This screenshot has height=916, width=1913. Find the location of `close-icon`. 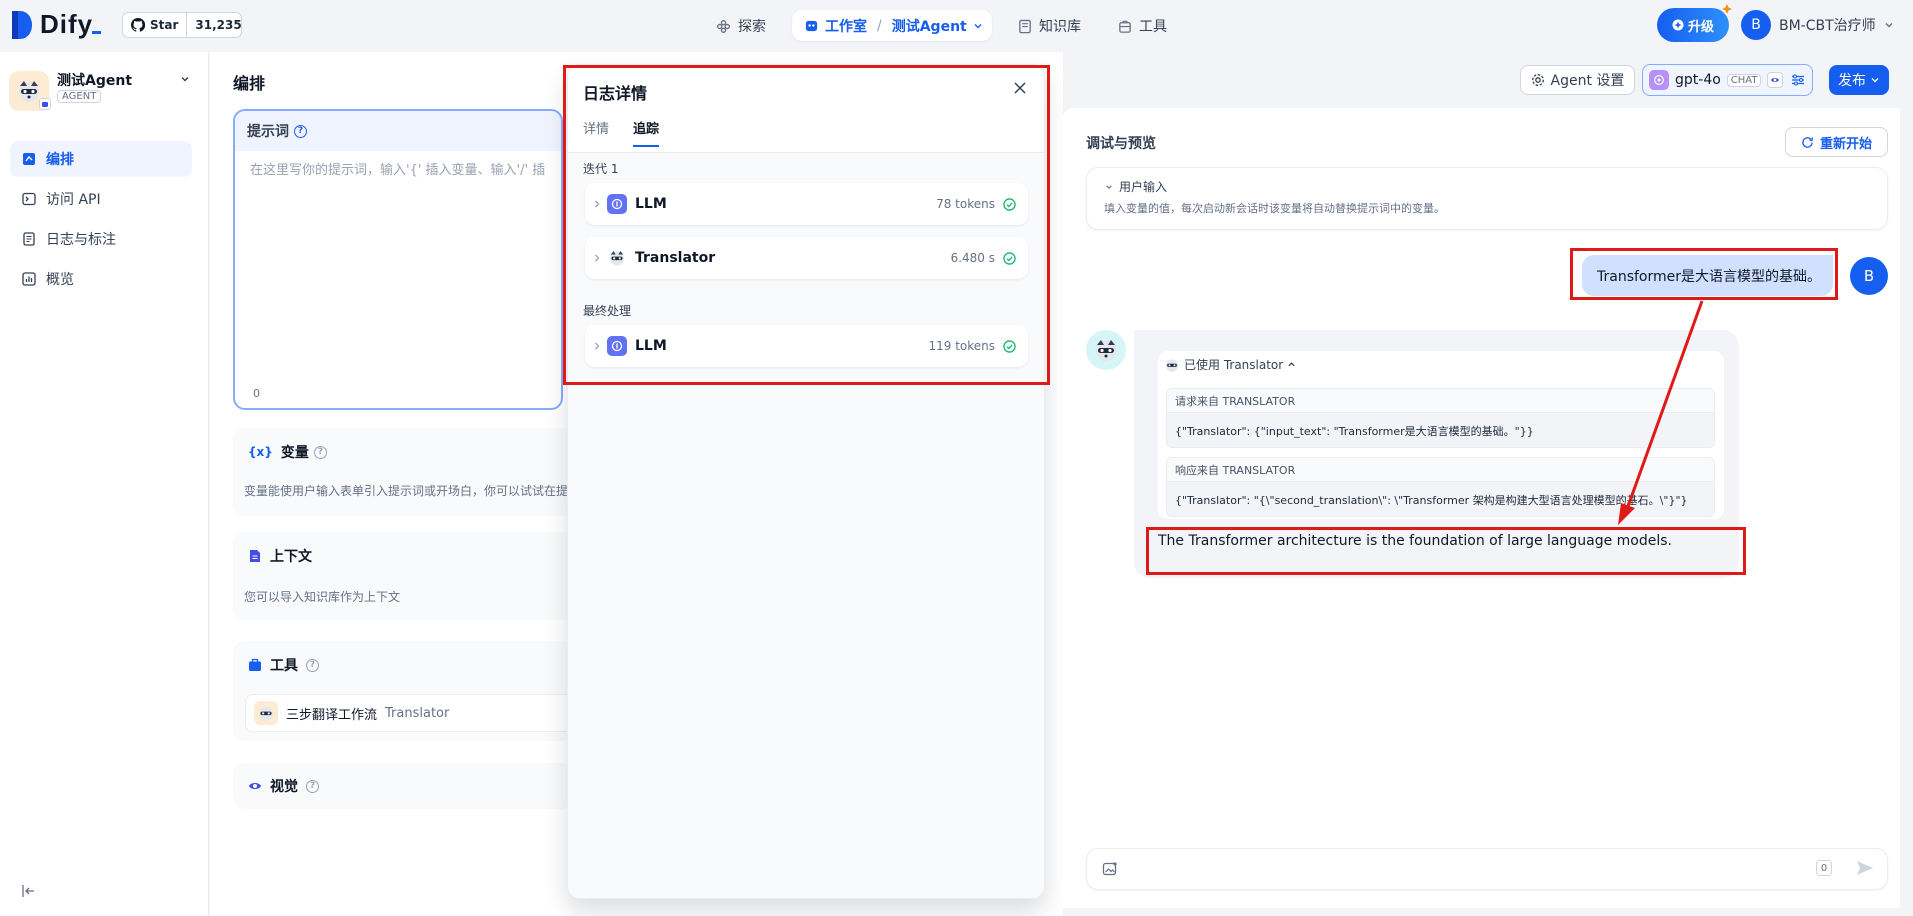

close-icon is located at coordinates (1020, 88).